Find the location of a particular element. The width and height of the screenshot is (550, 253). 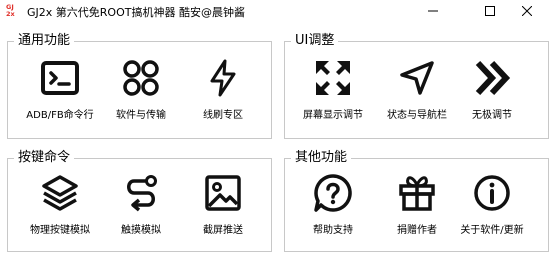

double-chevron-right-icon is located at coordinates (493, 78).